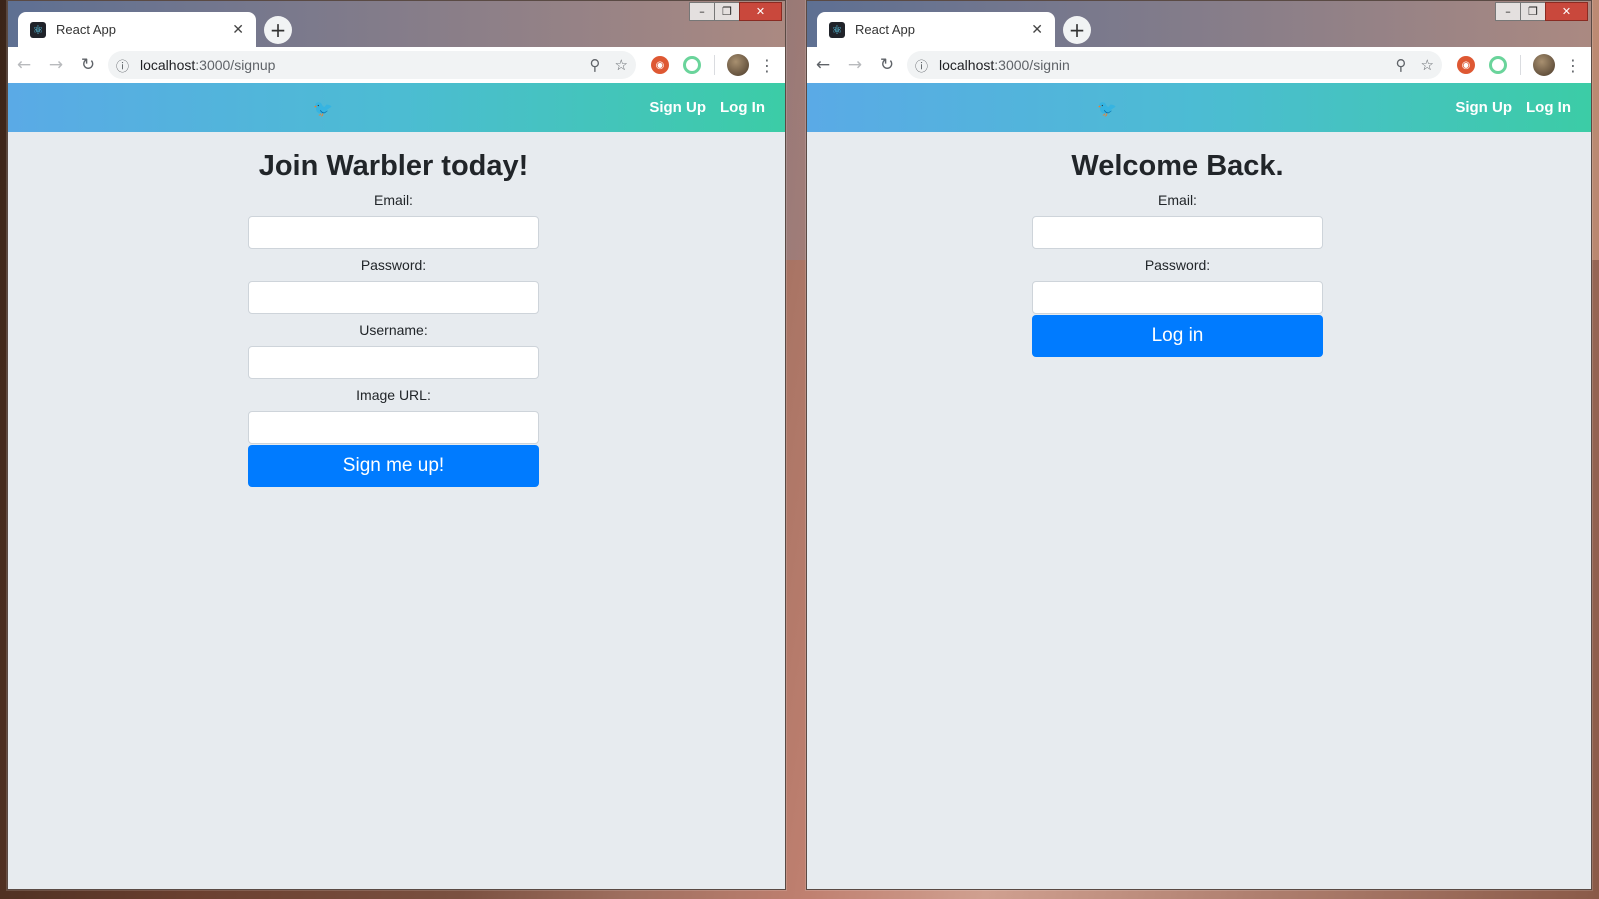 The image size is (1599, 899). Describe the element at coordinates (393, 427) in the screenshot. I see `image-url-field` at that location.